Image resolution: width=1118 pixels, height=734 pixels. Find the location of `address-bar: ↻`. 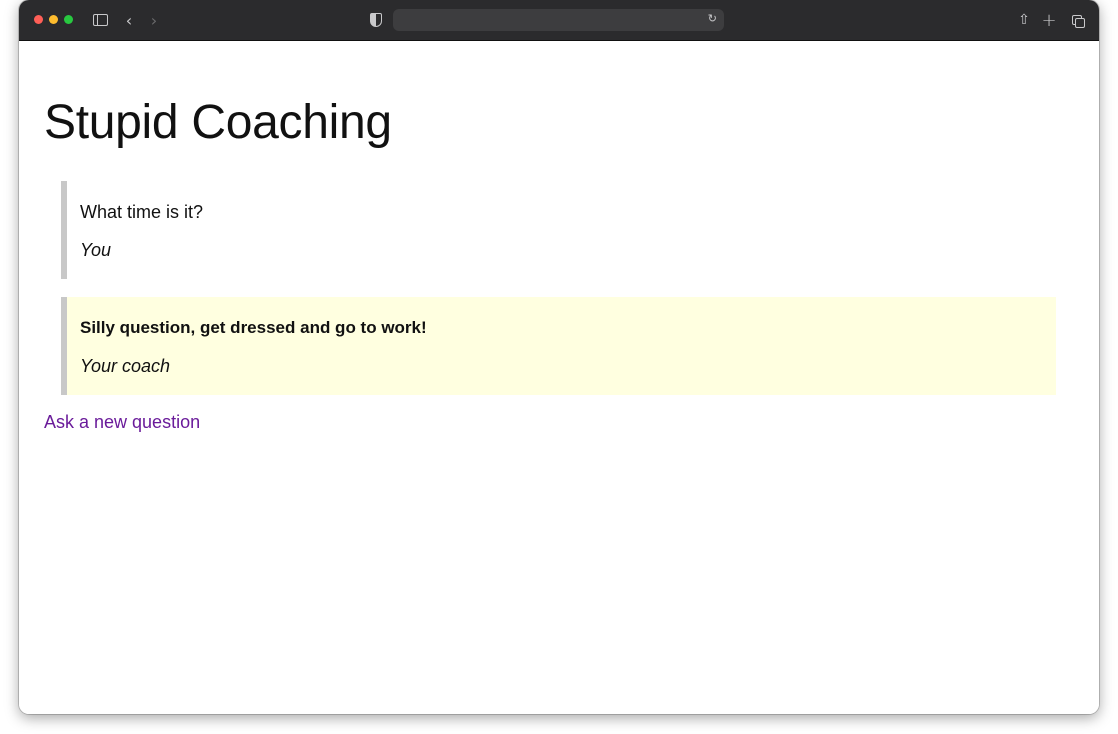

address-bar: ↻ is located at coordinates (558, 20).